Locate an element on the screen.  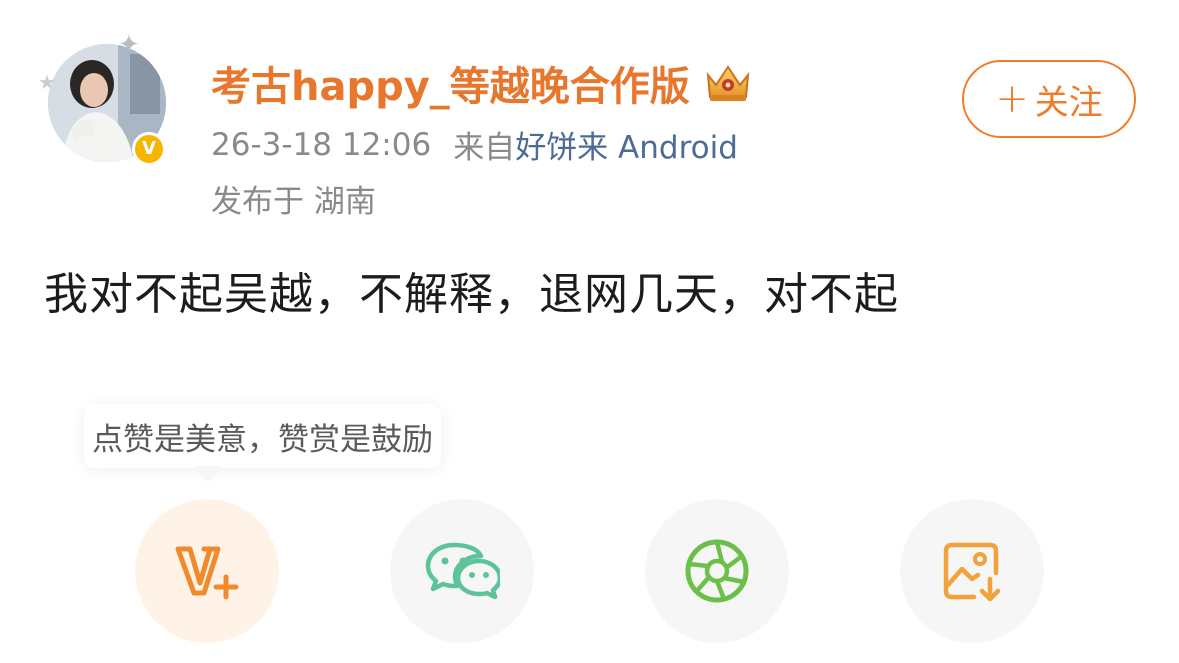
verified-badge-icon: V is located at coordinates (149, 149).